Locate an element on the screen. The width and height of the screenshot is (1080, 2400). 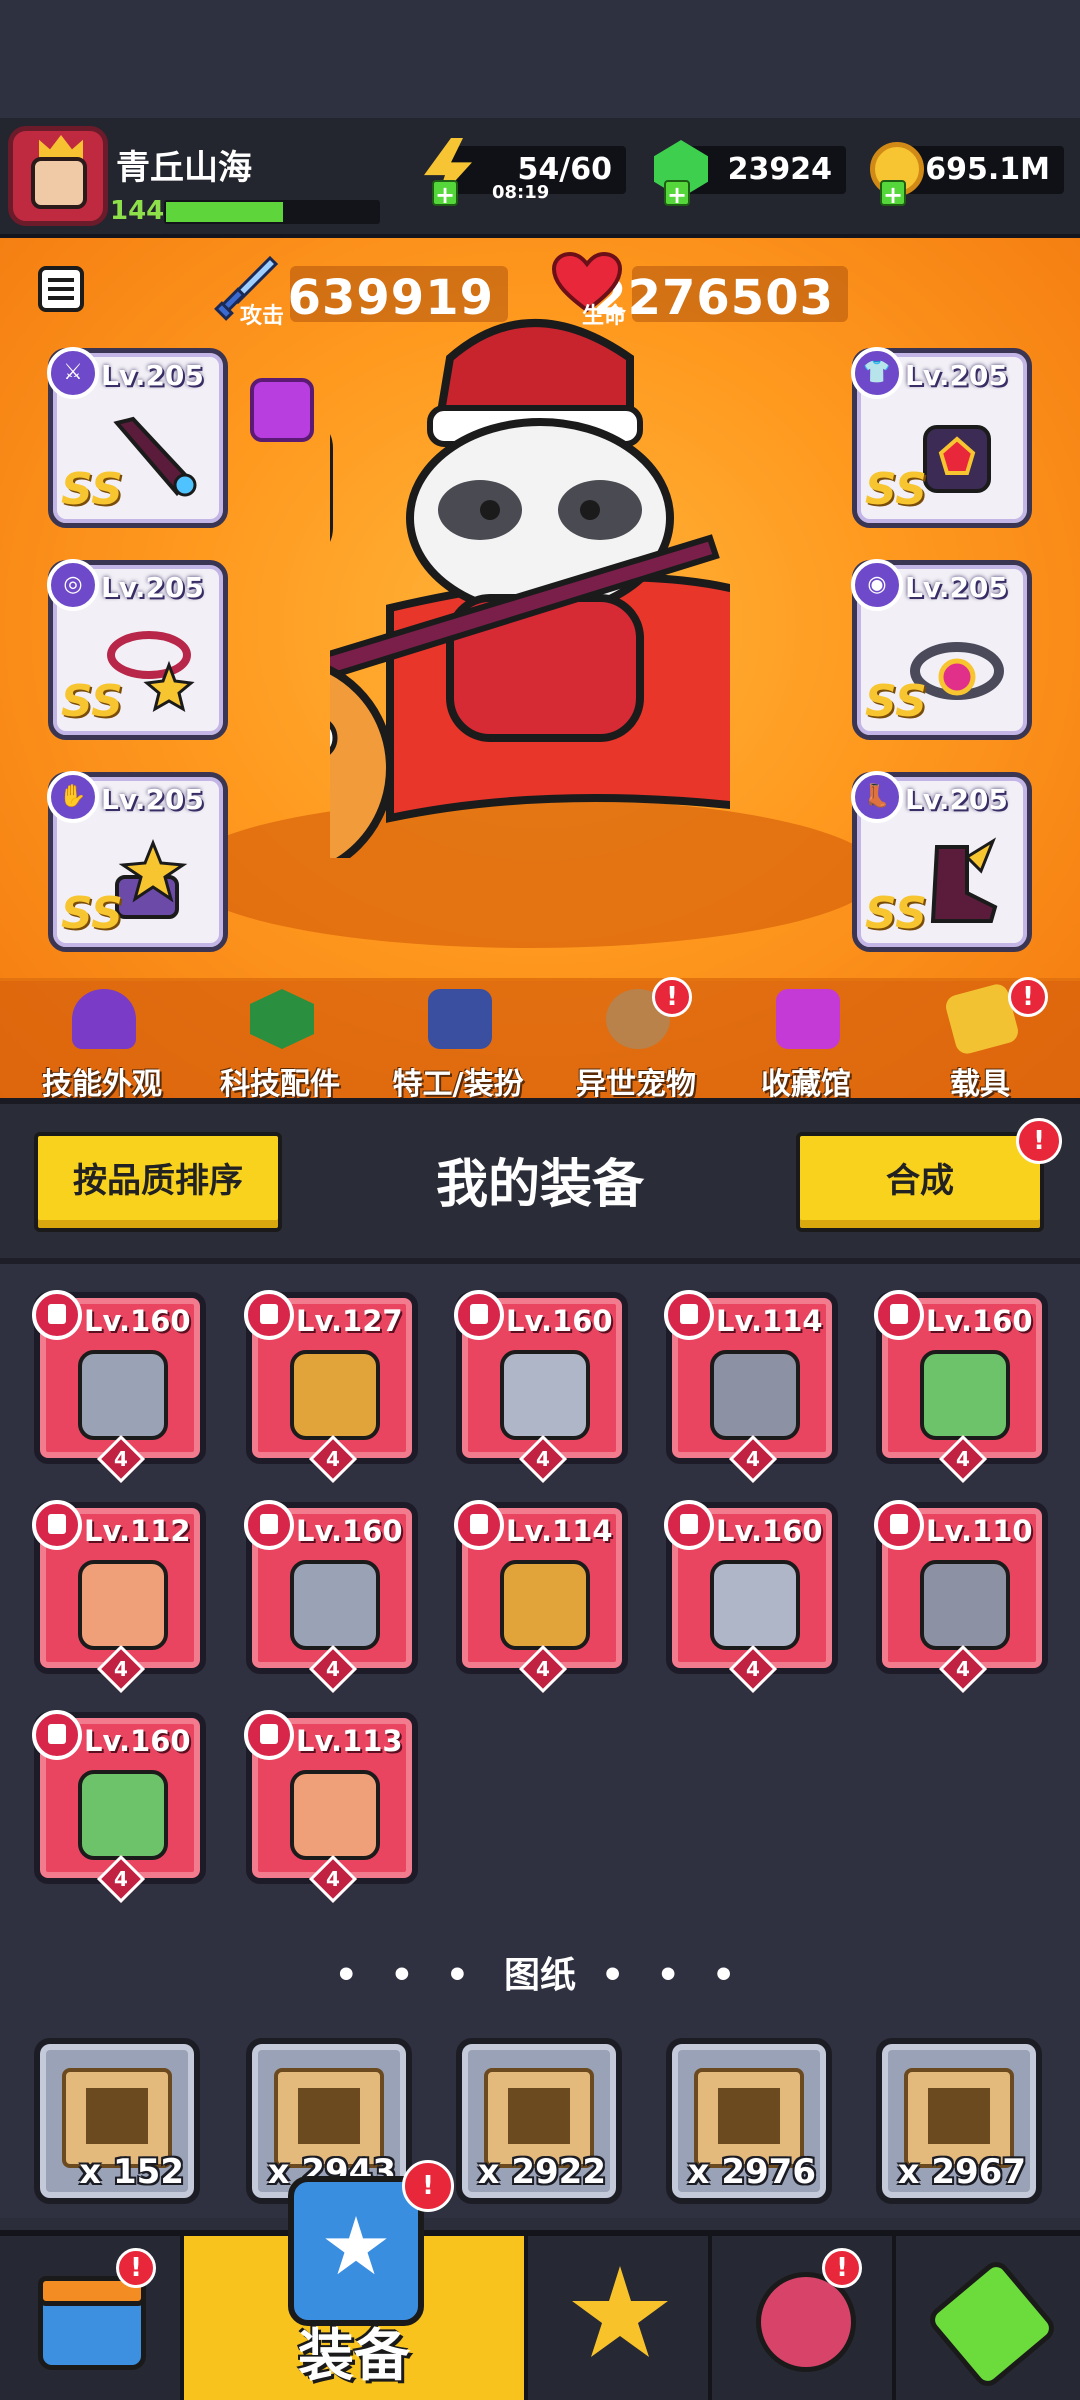
inventory-item-card: Lv.127 4 is located at coordinates (331, 1387).